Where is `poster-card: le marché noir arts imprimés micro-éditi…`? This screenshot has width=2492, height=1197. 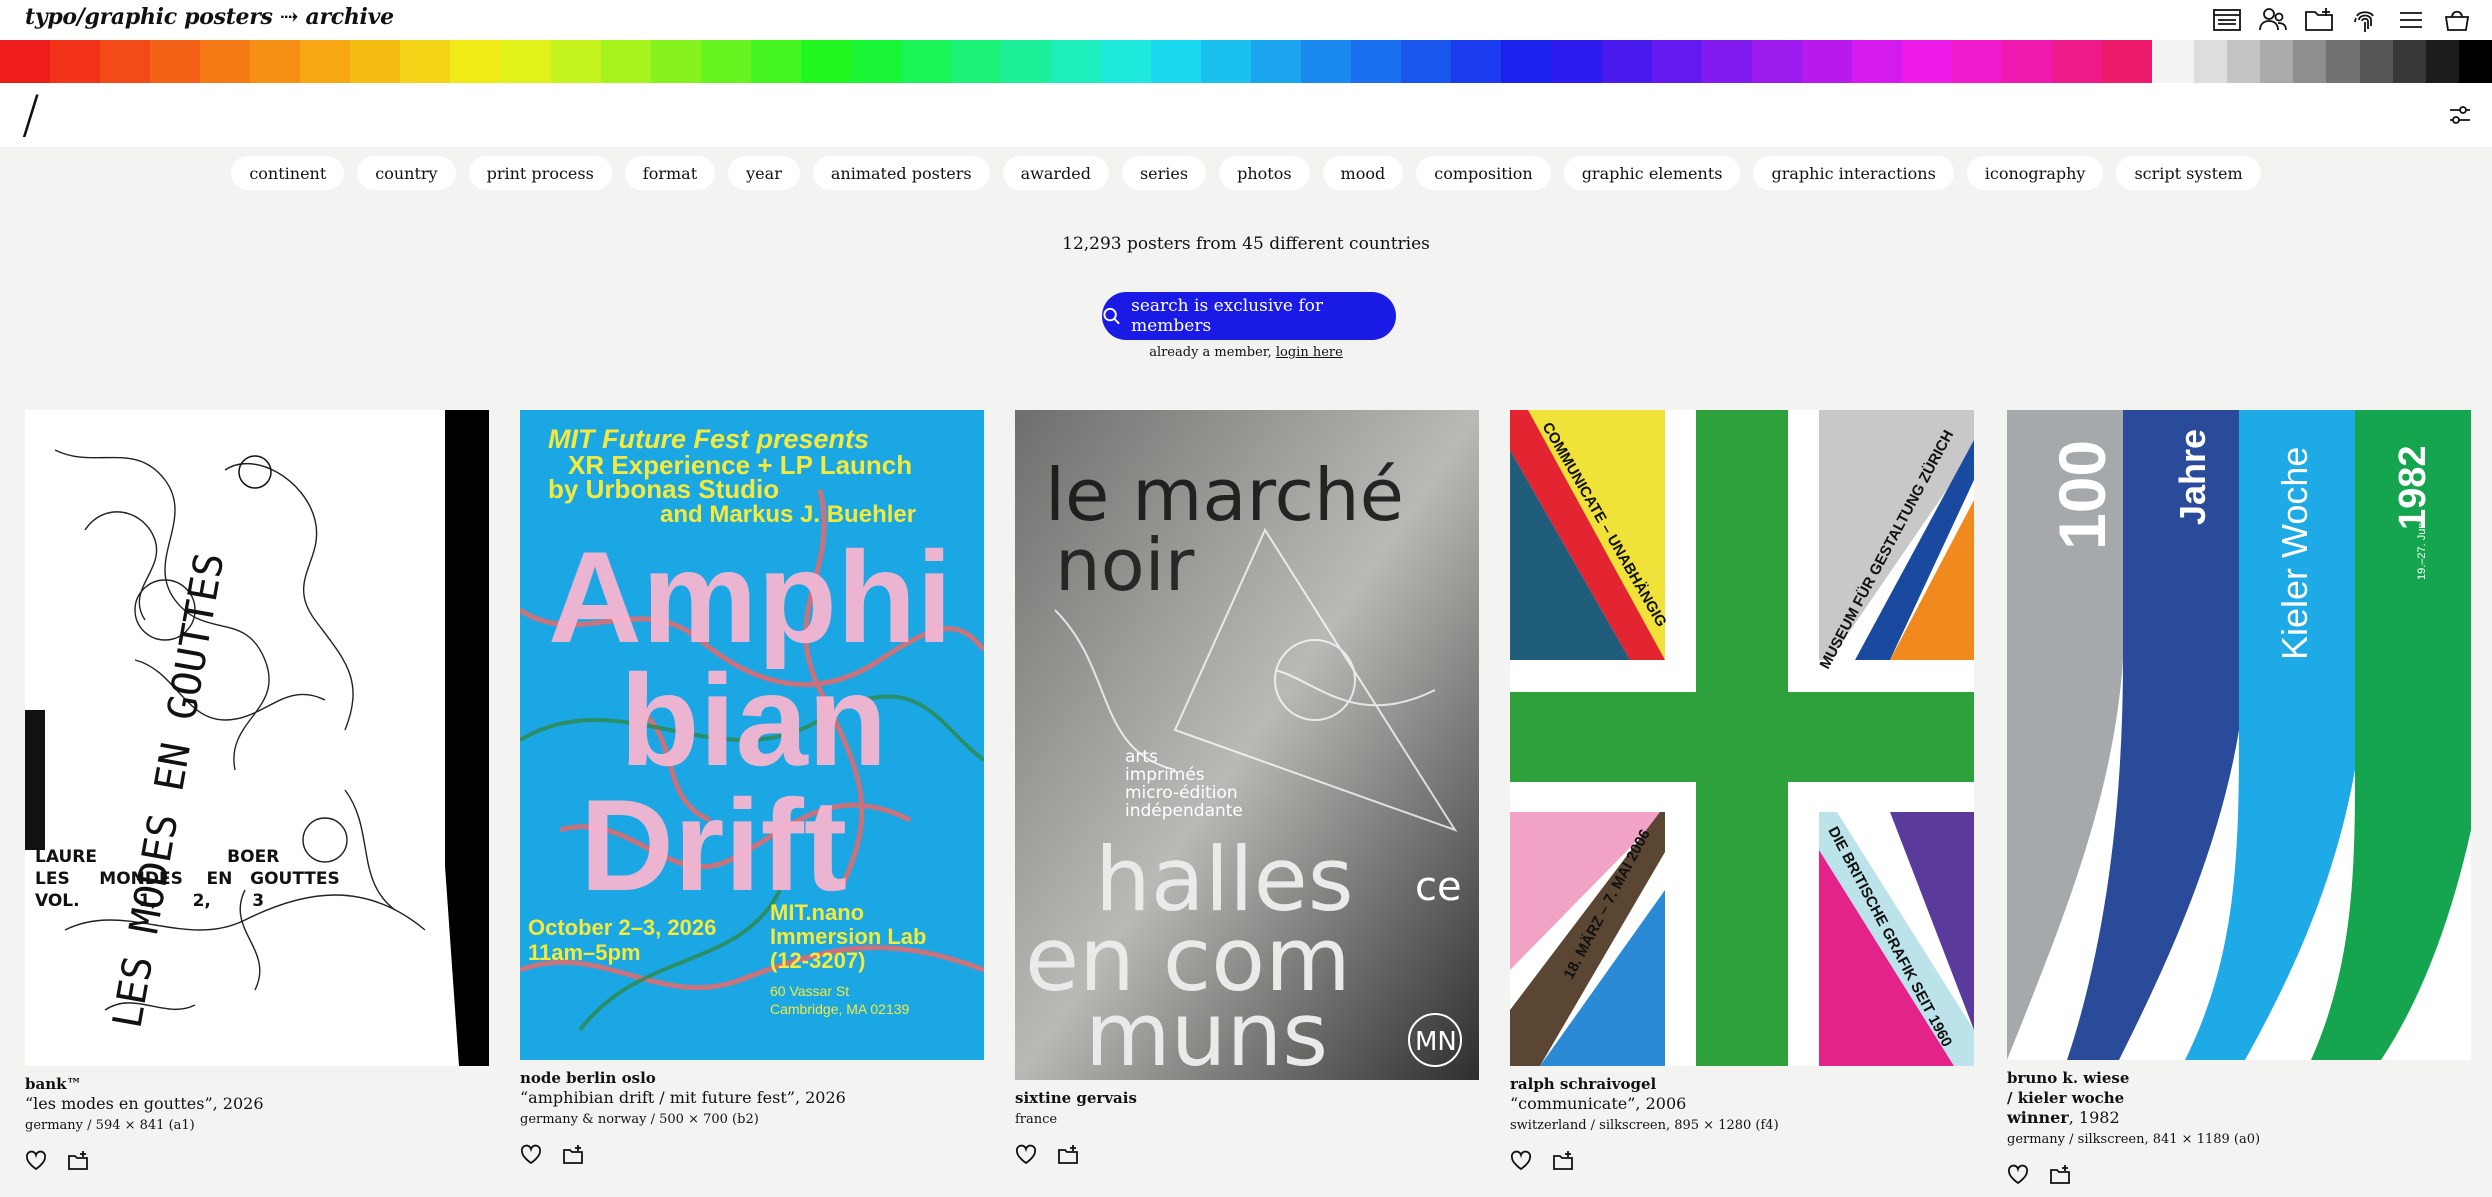
poster-card: le marché noir arts imprimés micro-éditi… is located at coordinates (1247, 788).